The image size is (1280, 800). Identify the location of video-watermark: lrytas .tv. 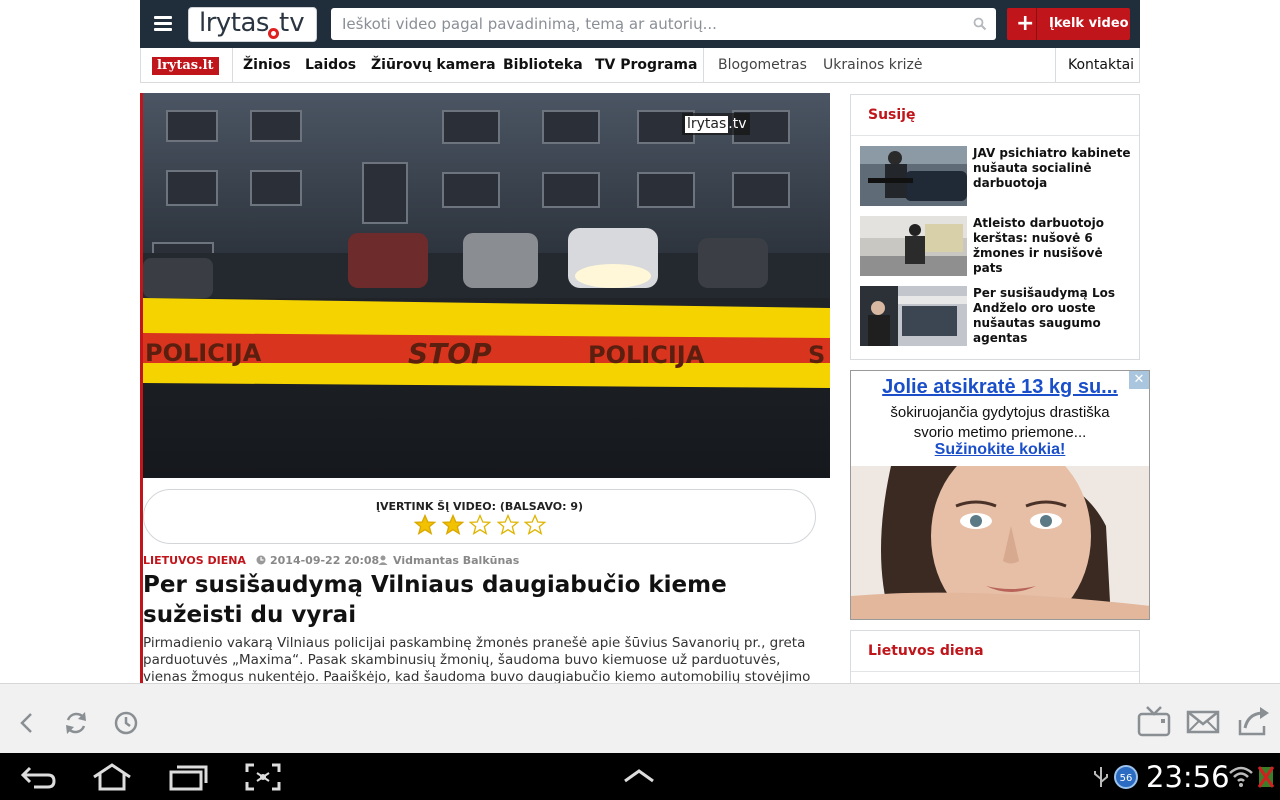
(716, 124).